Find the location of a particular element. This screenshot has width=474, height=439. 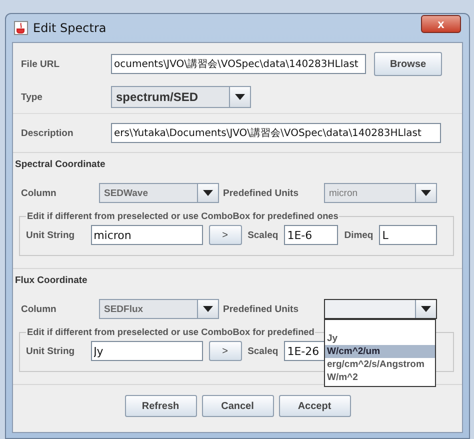

type-dropdown: spectrum/SED is located at coordinates (181, 97).